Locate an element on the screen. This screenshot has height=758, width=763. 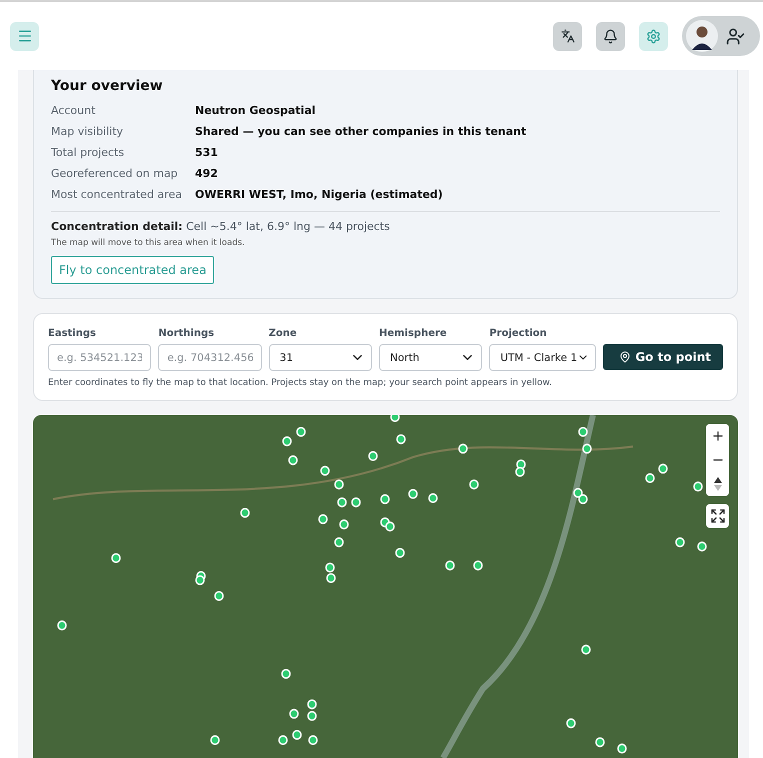
coordinate-input: e.g. 534521.123 is located at coordinates (100, 357).